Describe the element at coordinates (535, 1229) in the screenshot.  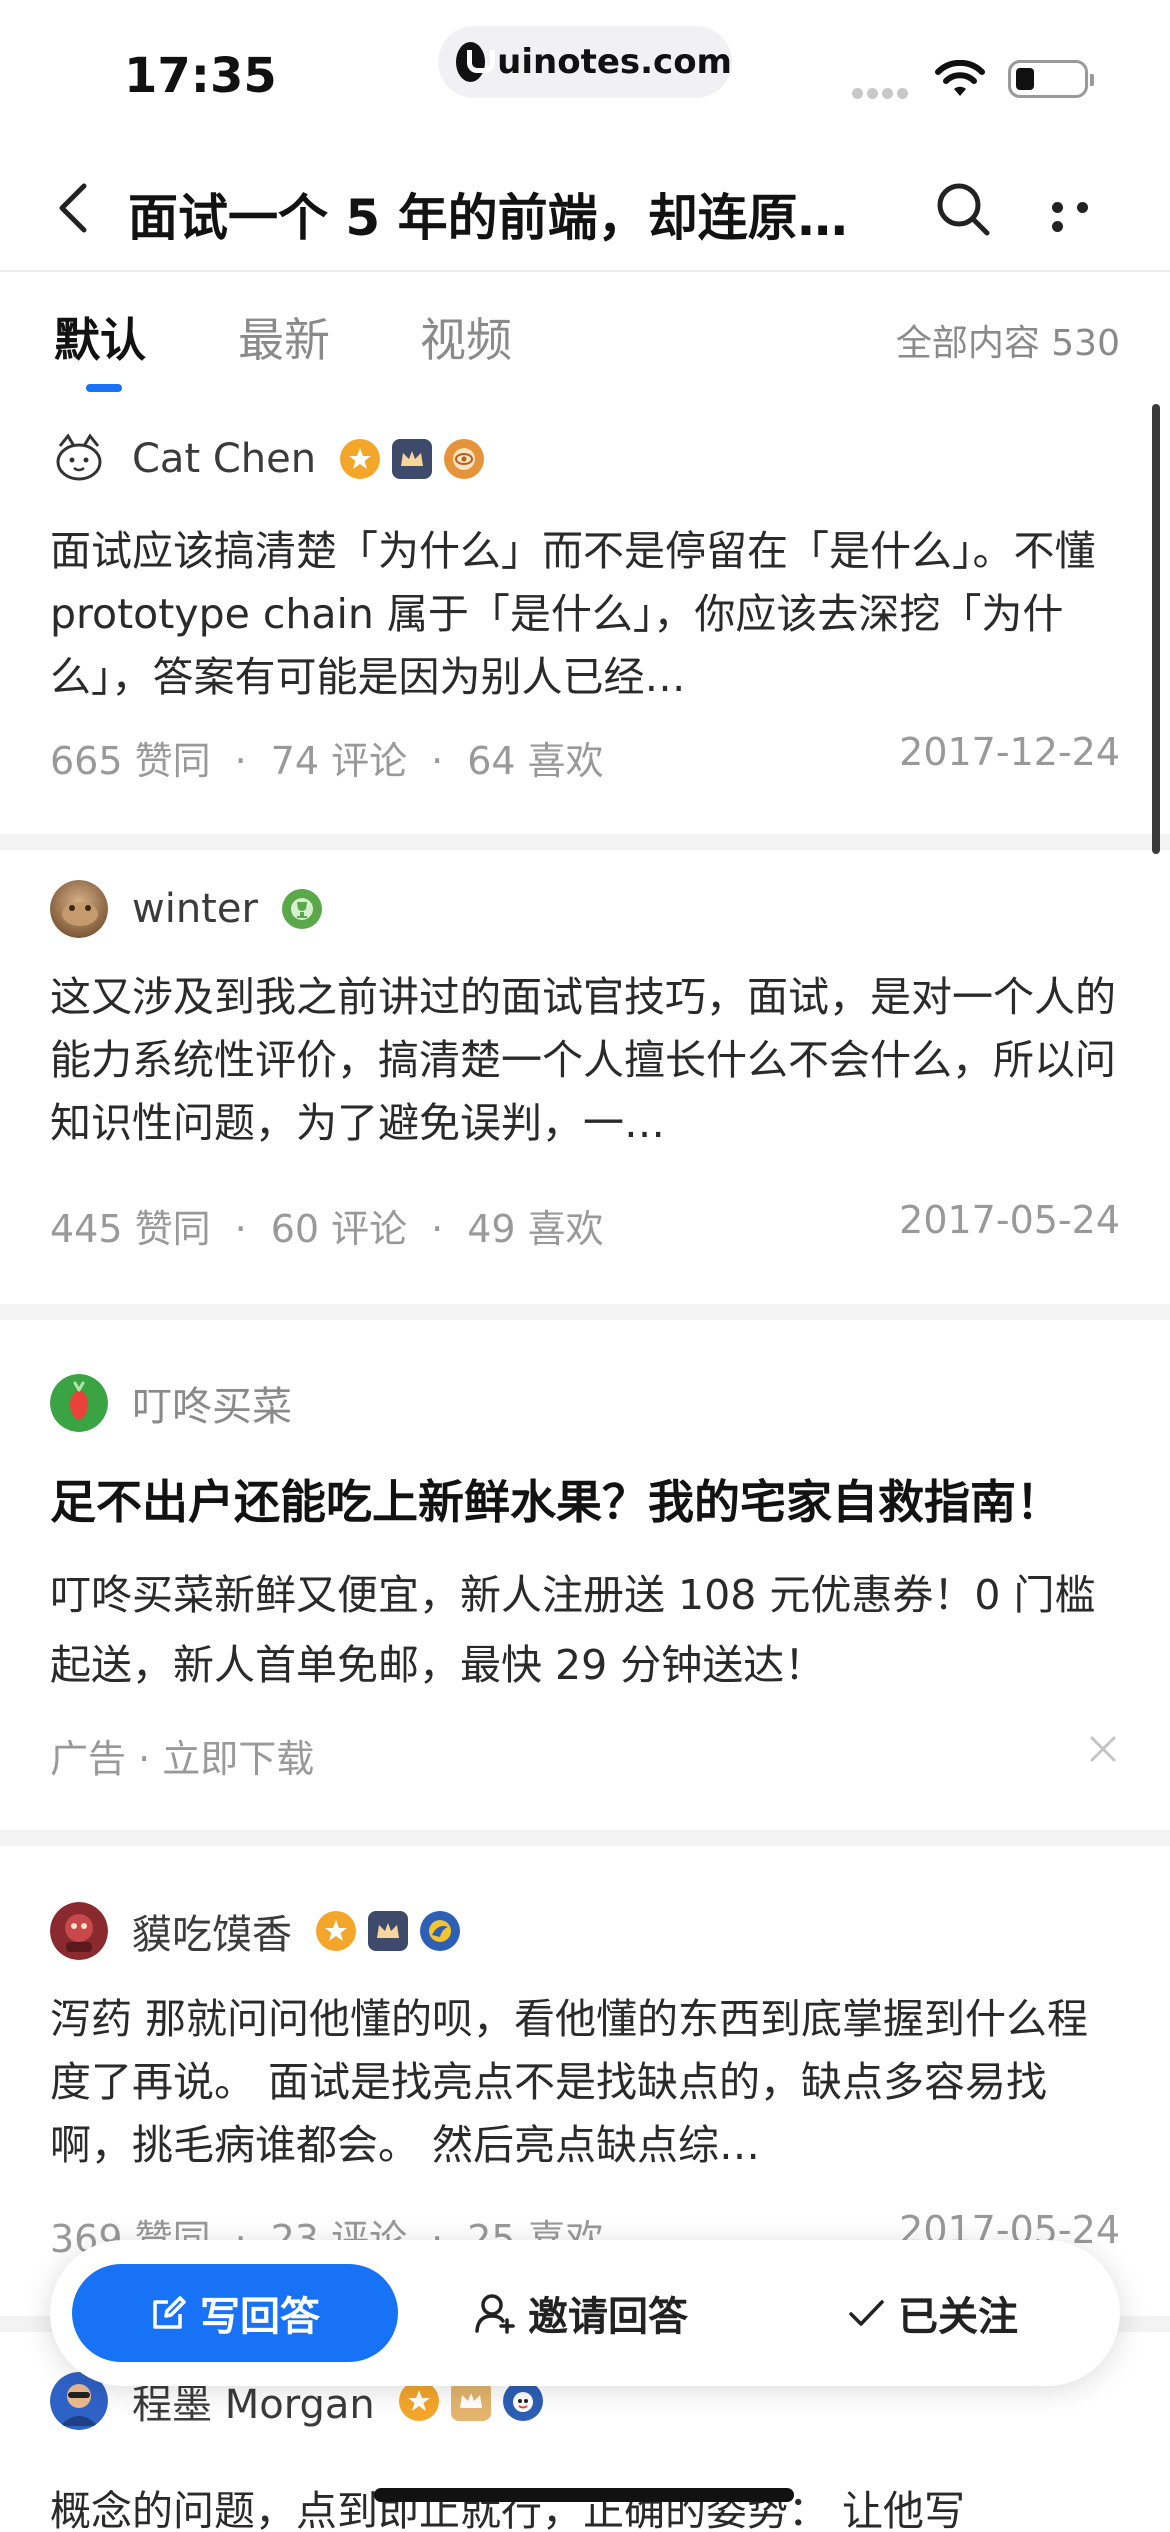
I see `like-count: 49 喜欢` at that location.